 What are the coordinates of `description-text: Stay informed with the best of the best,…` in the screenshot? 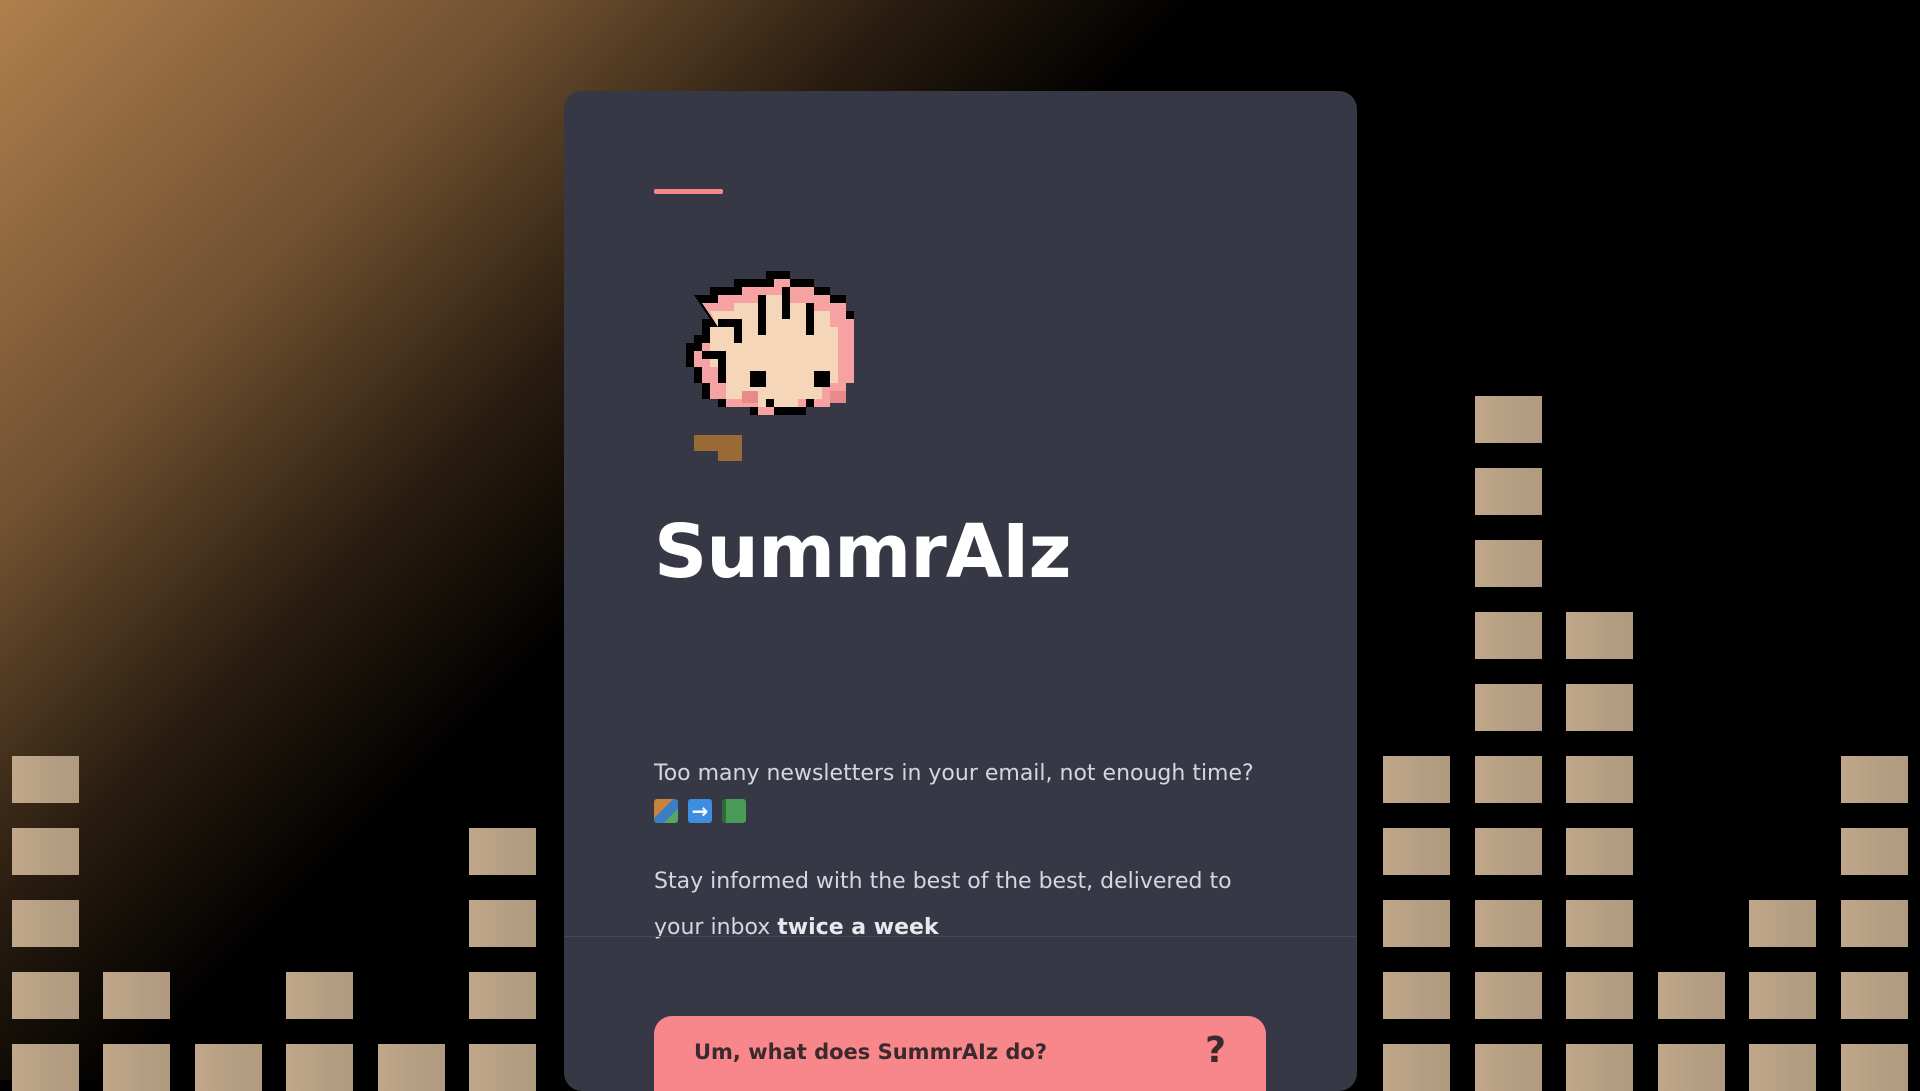 It's located at (943, 904).